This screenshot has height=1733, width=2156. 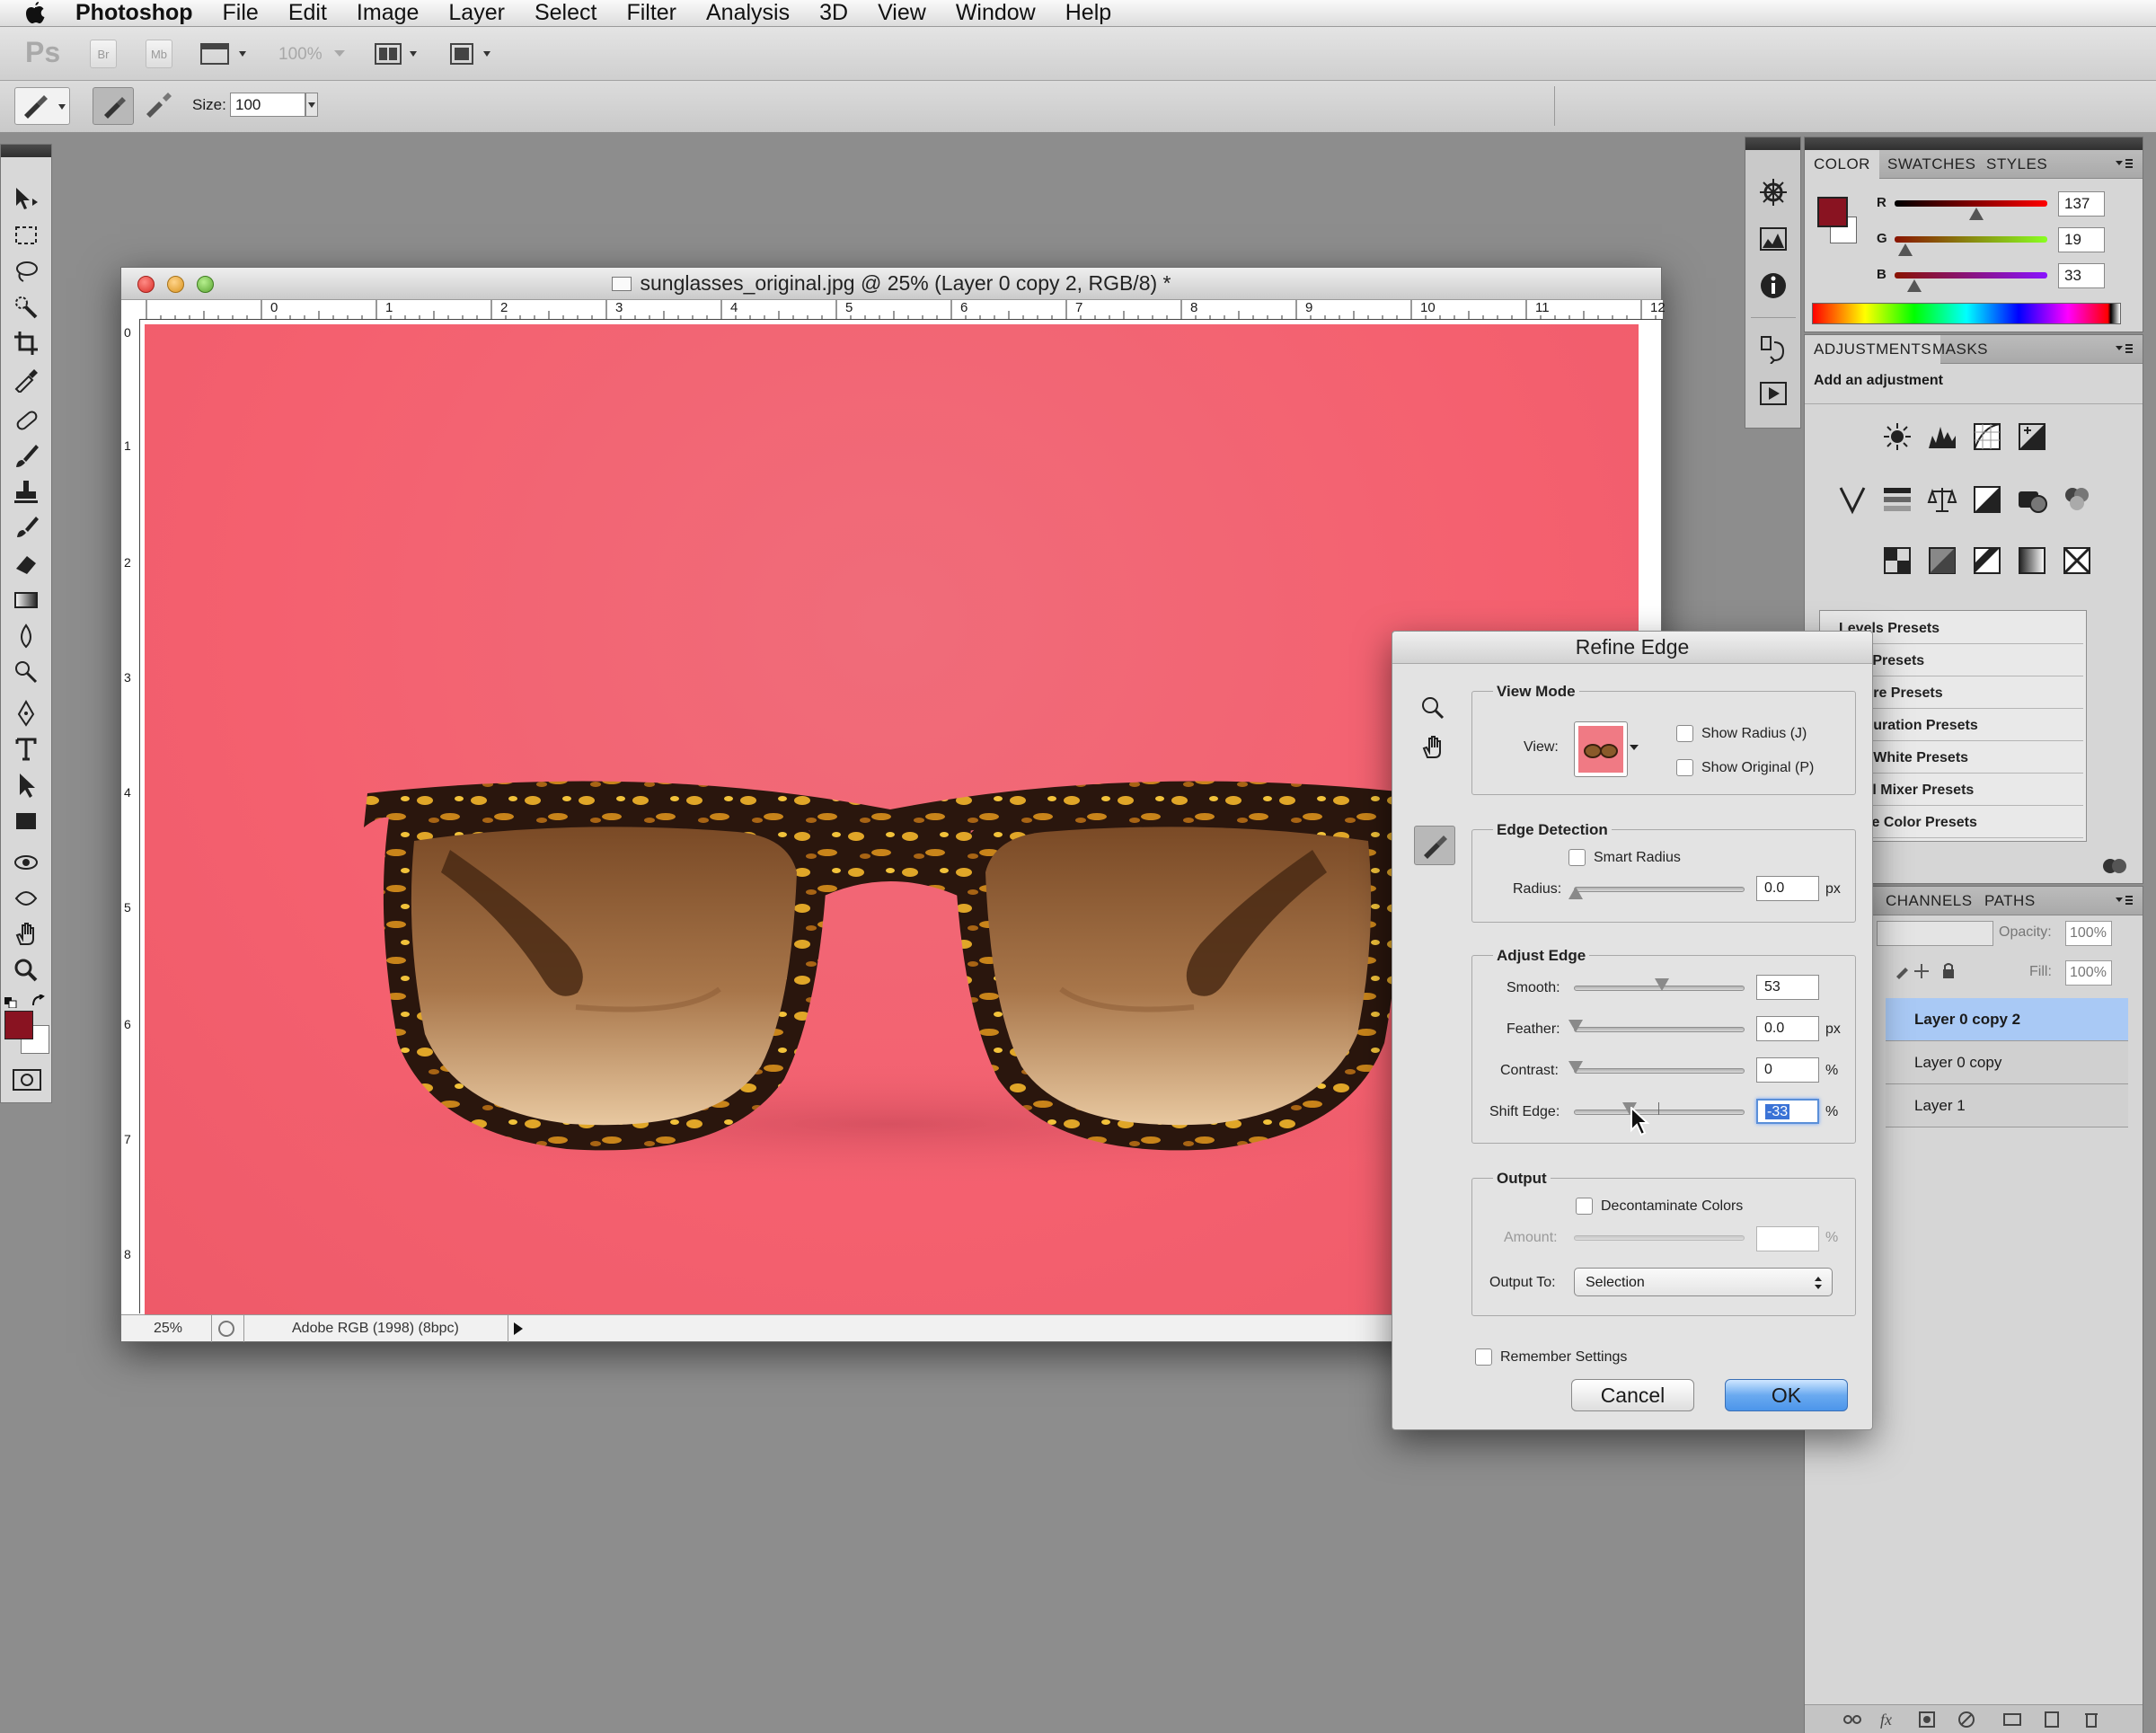 I want to click on menu-help: Help, so click(x=1088, y=13).